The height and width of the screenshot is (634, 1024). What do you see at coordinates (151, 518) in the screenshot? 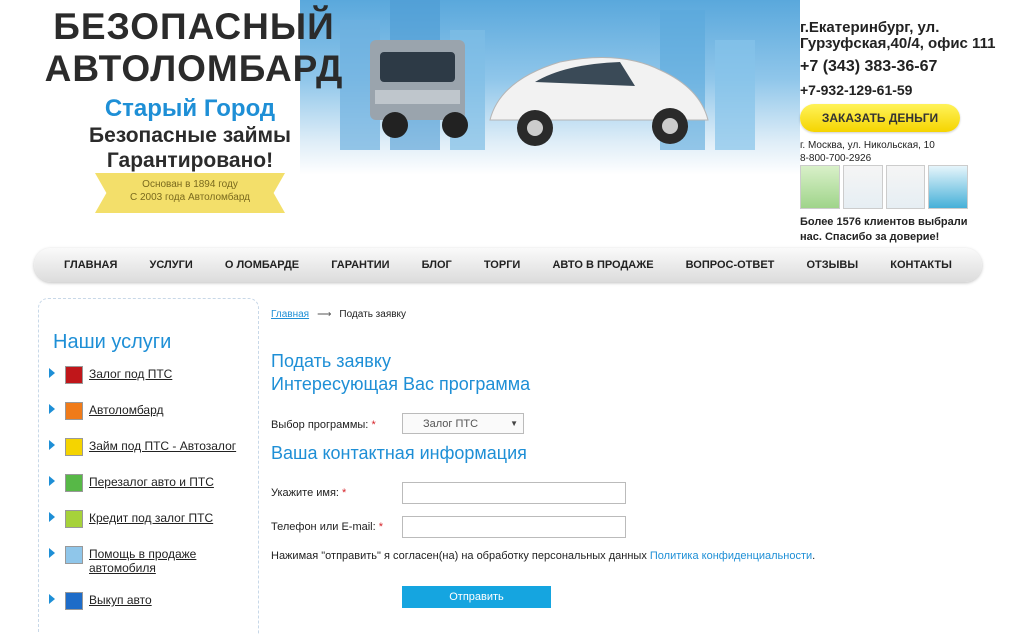
I see `sidebar-item-label: Кредит под залог ПТС` at bounding box center [151, 518].